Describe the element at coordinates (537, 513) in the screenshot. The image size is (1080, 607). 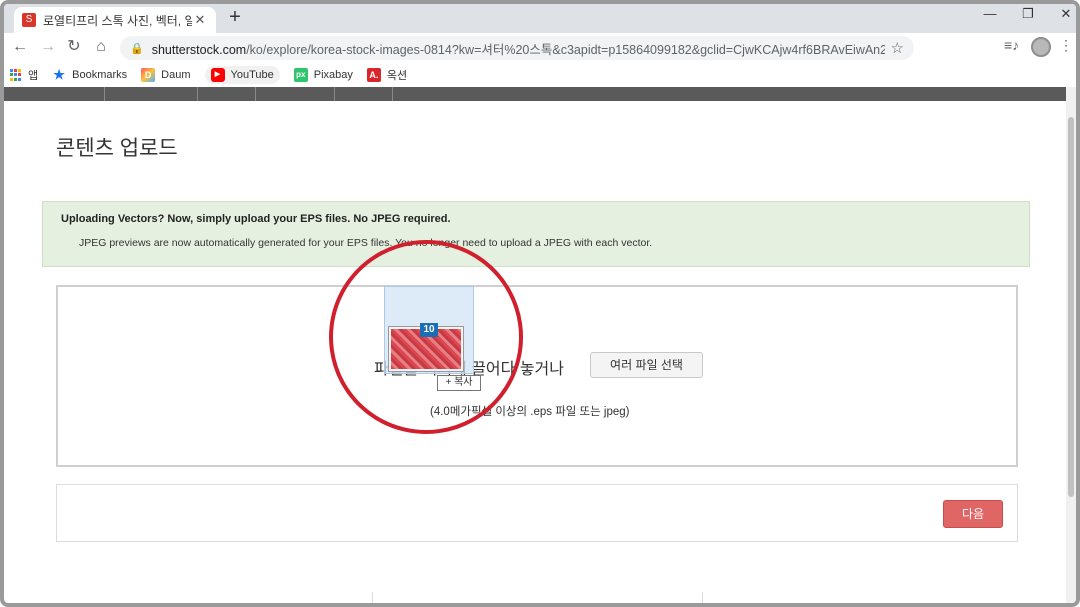
I see `upload-footer-panel: 다음` at that location.